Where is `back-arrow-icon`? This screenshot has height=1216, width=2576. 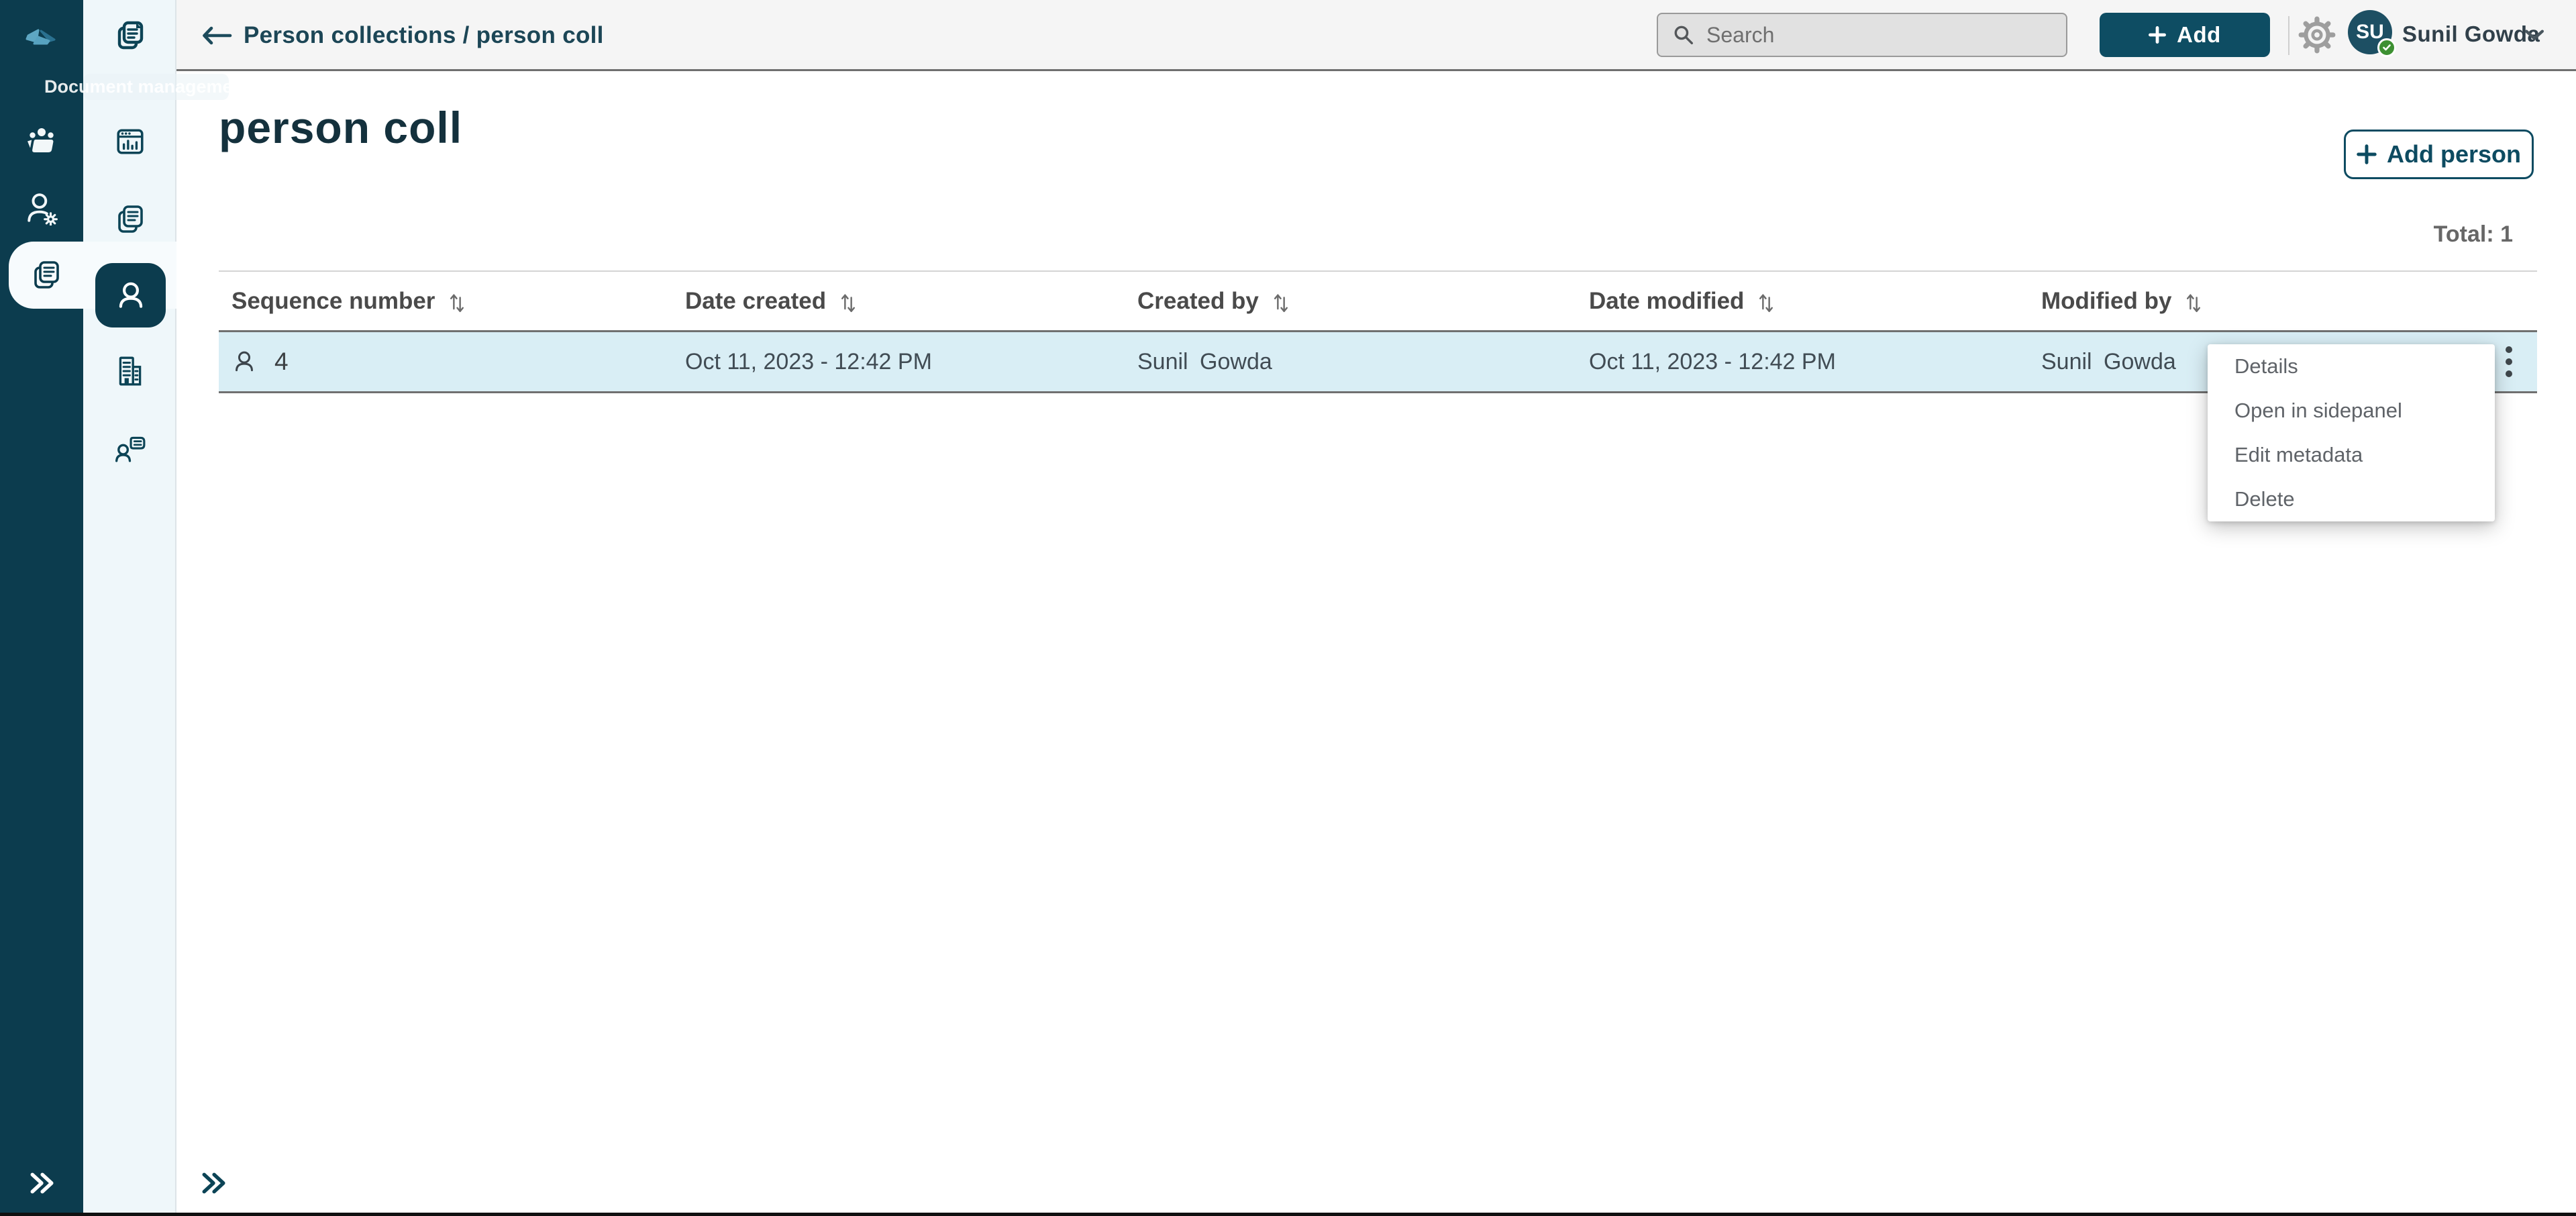
back-arrow-icon is located at coordinates (217, 35).